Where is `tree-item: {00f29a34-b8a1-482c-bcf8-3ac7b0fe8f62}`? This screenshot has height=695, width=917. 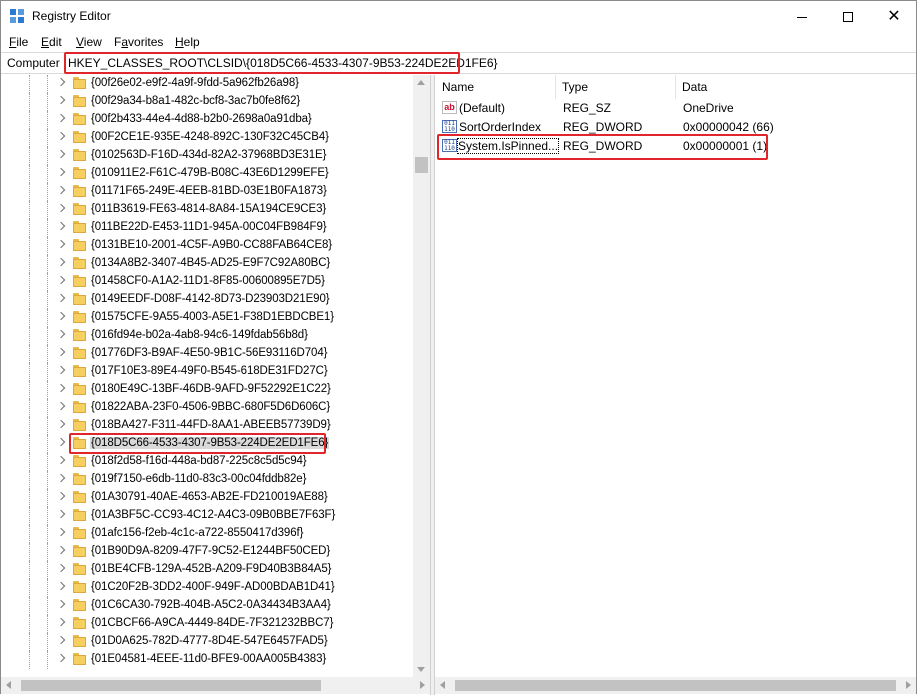
tree-item: {00f29a34-b8a1-482c-bcf8-3ac7b0fe8f62} is located at coordinates (206, 102).